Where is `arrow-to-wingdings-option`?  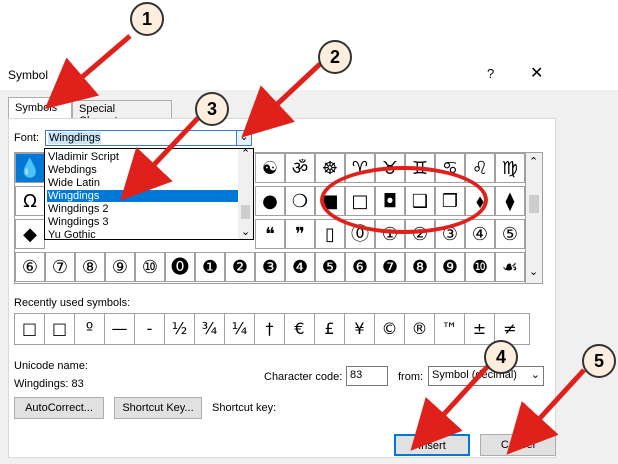
arrow-to-wingdings-option is located at coordinates (160, 158).